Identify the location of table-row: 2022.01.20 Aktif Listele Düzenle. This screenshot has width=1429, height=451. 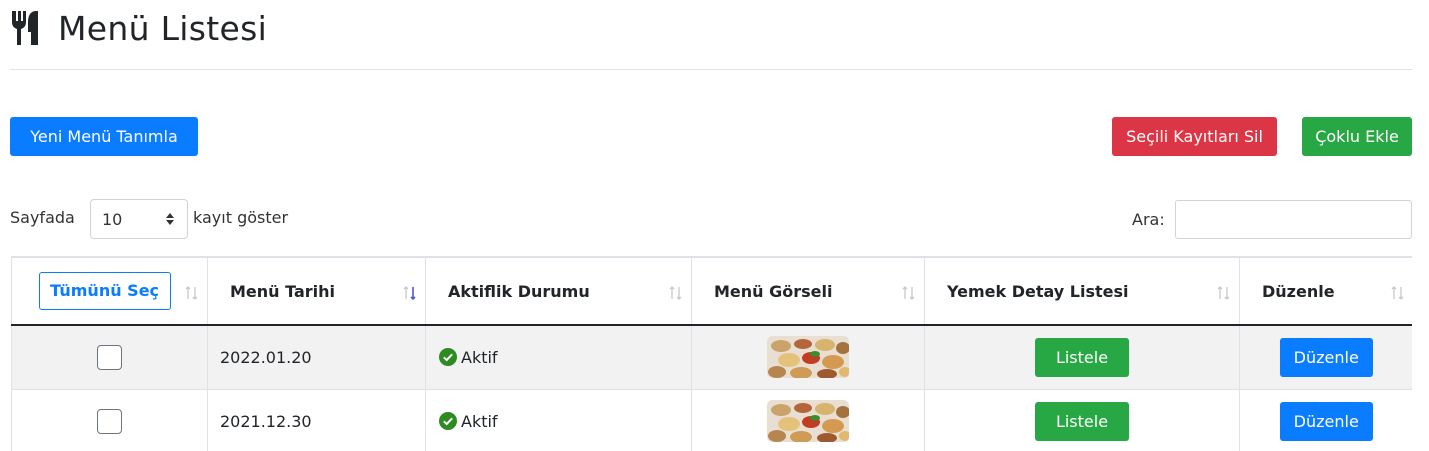
(711, 357).